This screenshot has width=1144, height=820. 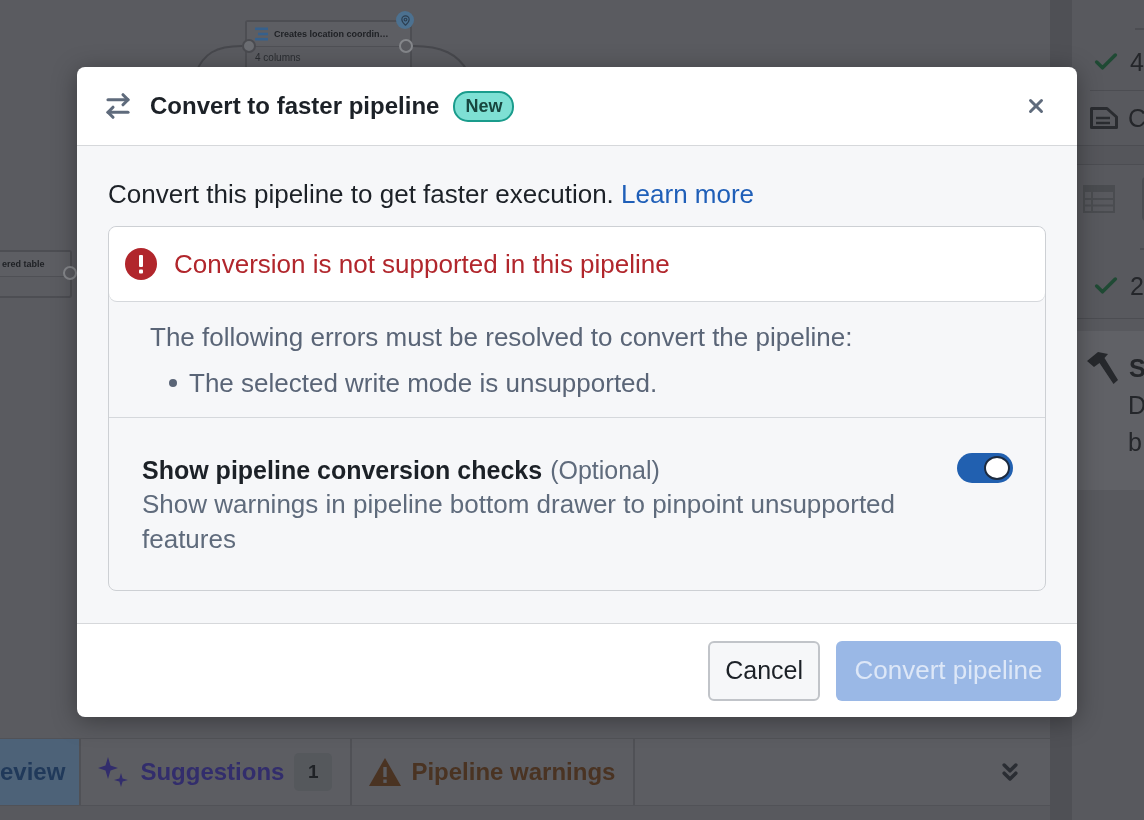 What do you see at coordinates (1104, 118) in the screenshot?
I see `document-icon` at bounding box center [1104, 118].